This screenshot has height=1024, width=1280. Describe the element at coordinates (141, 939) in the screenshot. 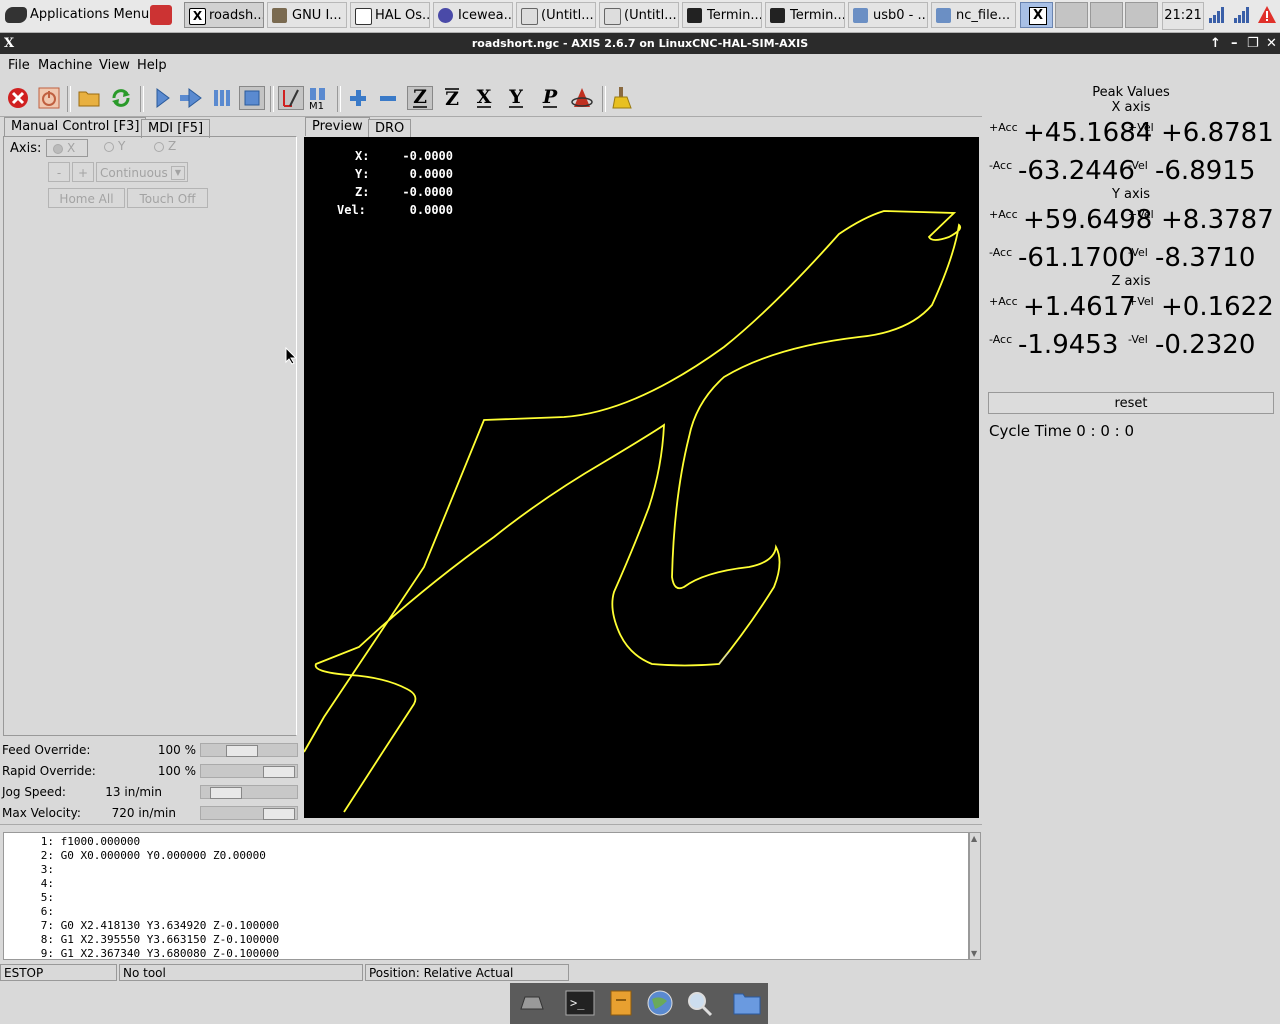

I see `gcode-line: 8: G1 X2.395550 Y3.663150 Z-0.100000` at that location.